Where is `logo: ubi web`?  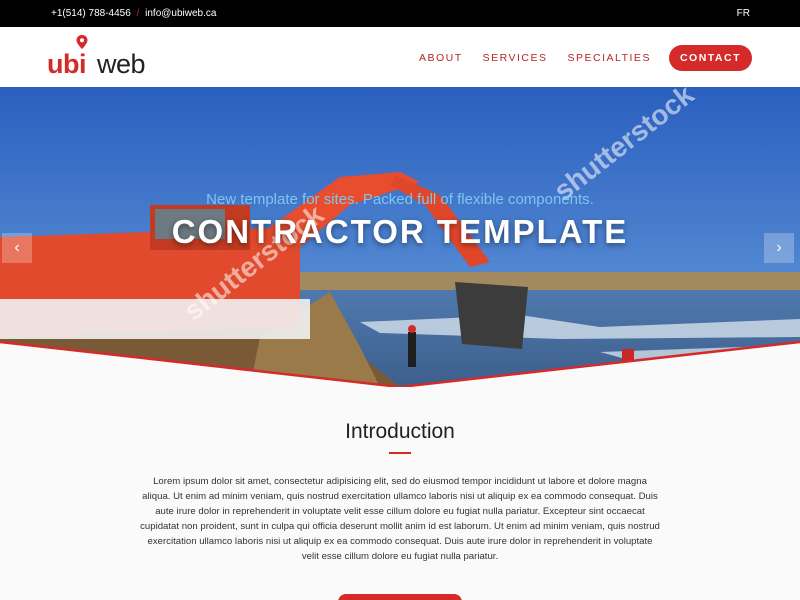
logo: ubi web is located at coordinates (96, 58).